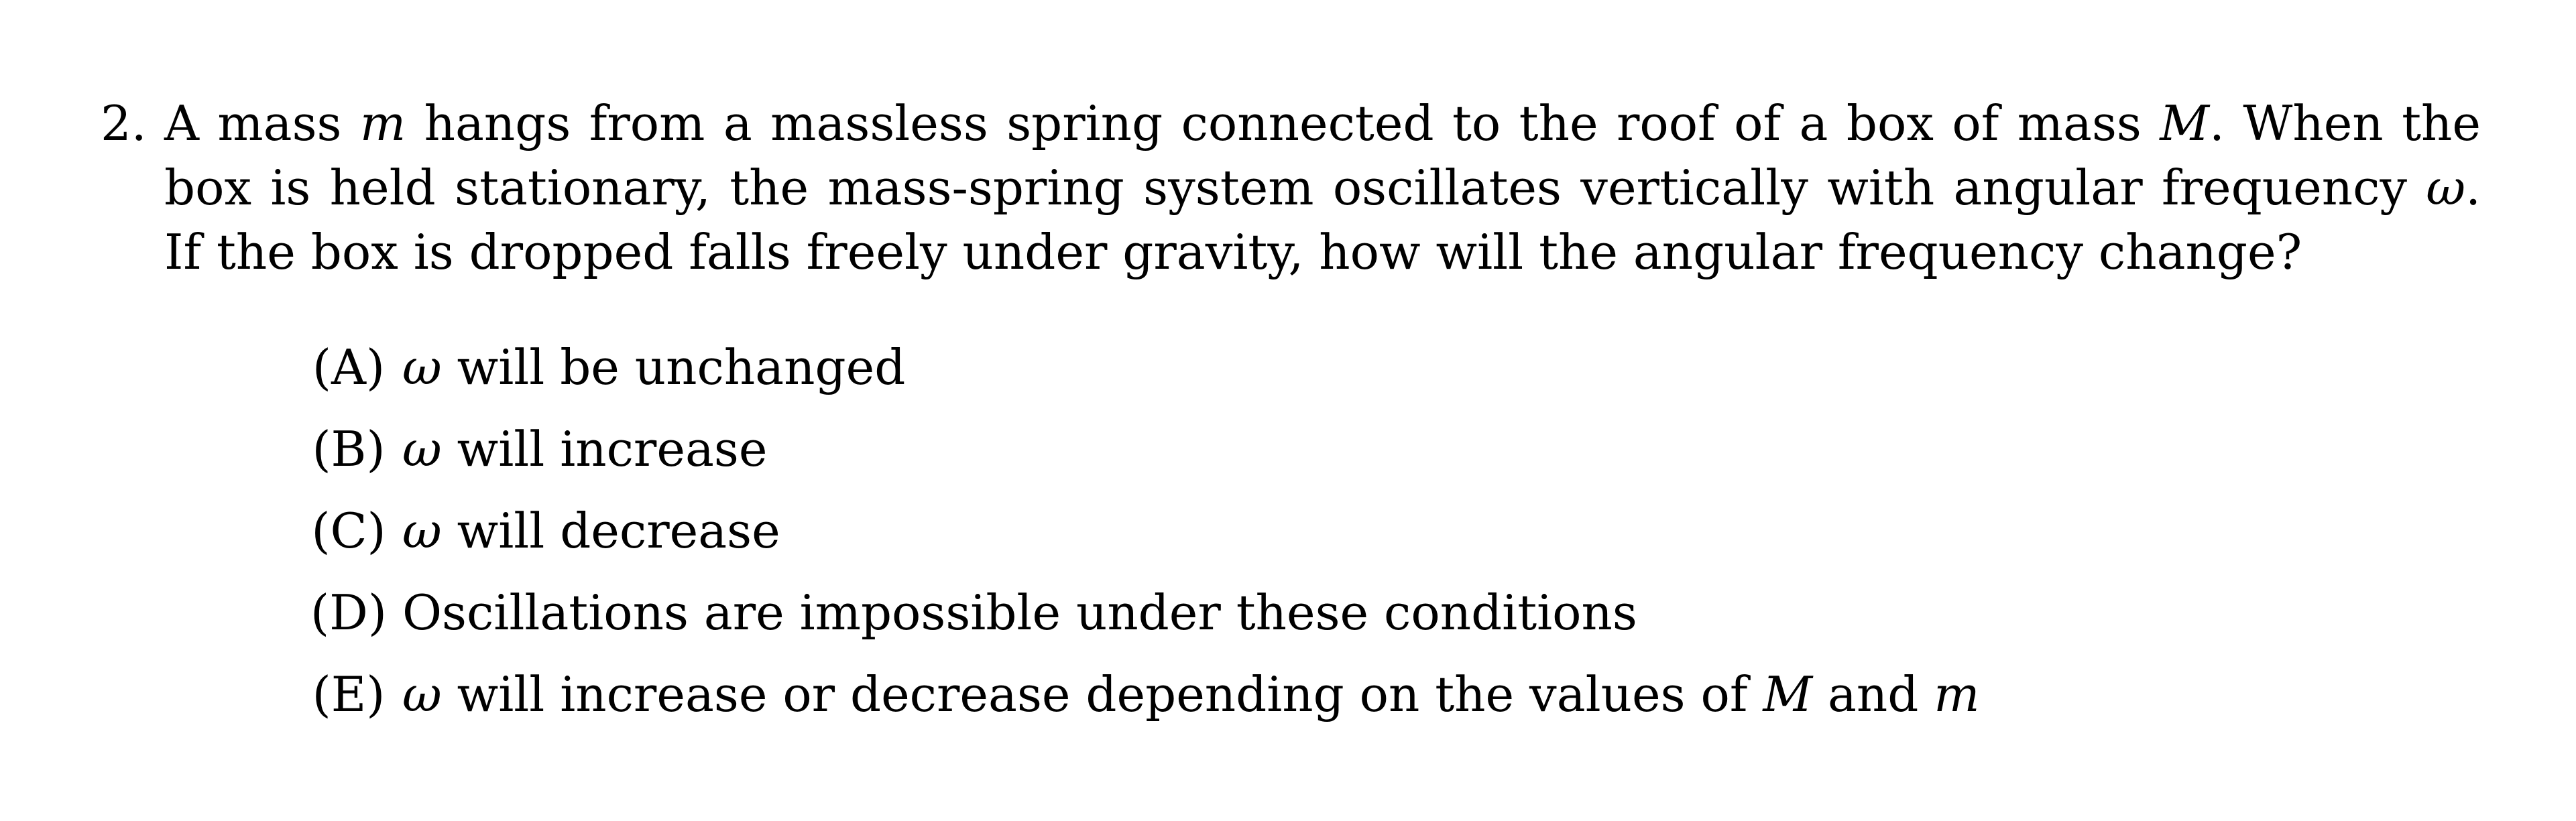  Describe the element at coordinates (349, 367) in the screenshot. I see `choice-label: (A)` at that location.